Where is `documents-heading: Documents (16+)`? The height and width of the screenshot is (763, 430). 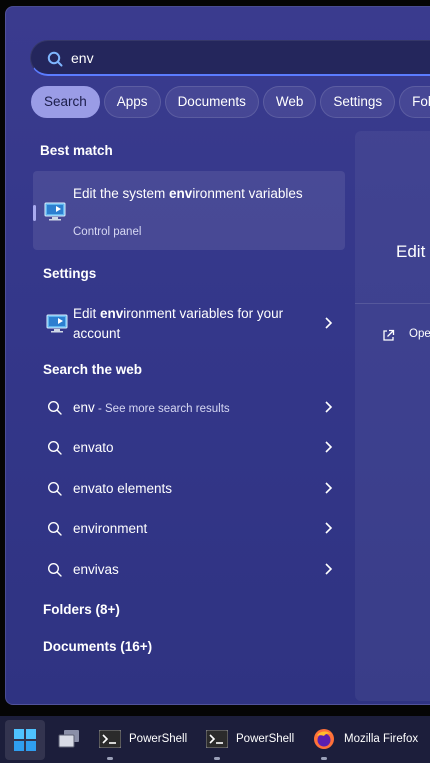 documents-heading: Documents (16+) is located at coordinates (97, 646).